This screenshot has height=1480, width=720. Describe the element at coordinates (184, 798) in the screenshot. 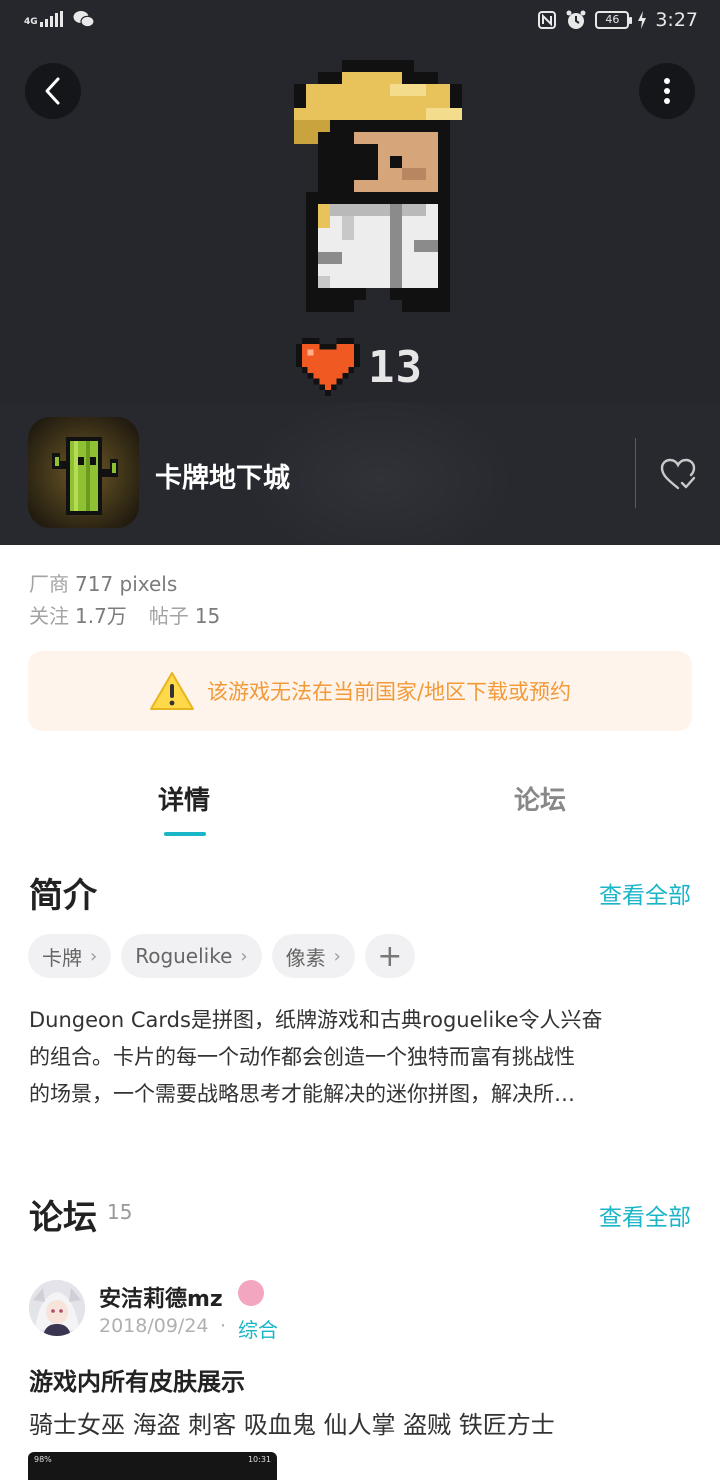

I see `tab-detail: 详情` at that location.